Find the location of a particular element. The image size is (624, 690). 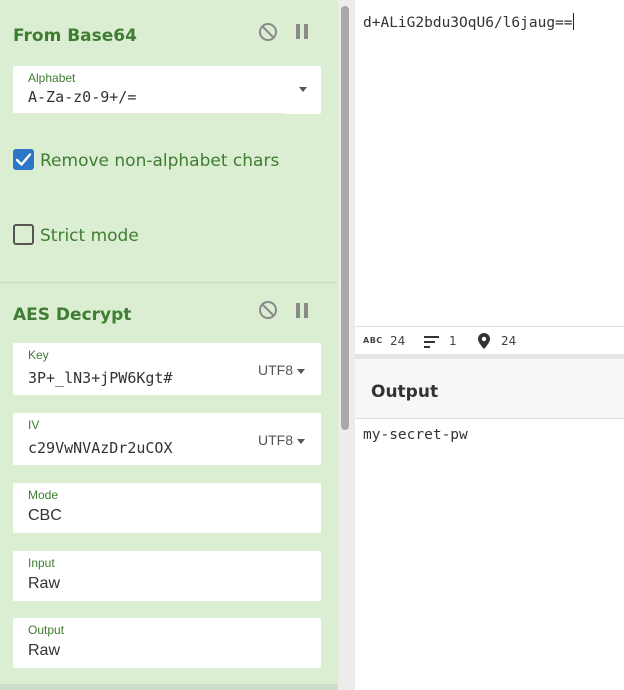

input-format-dropdown: Input Raw is located at coordinates (167, 576).